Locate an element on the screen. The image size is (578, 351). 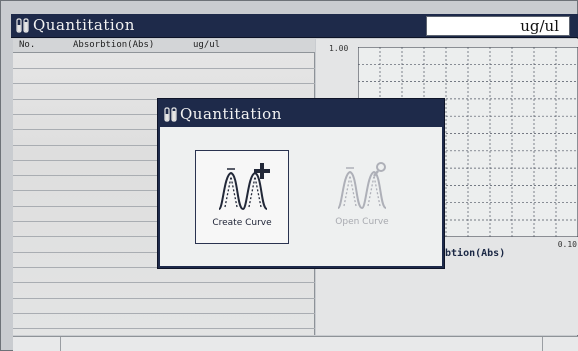
title-bar: Quantitation ug/ul is located at coordinates (294, 26).